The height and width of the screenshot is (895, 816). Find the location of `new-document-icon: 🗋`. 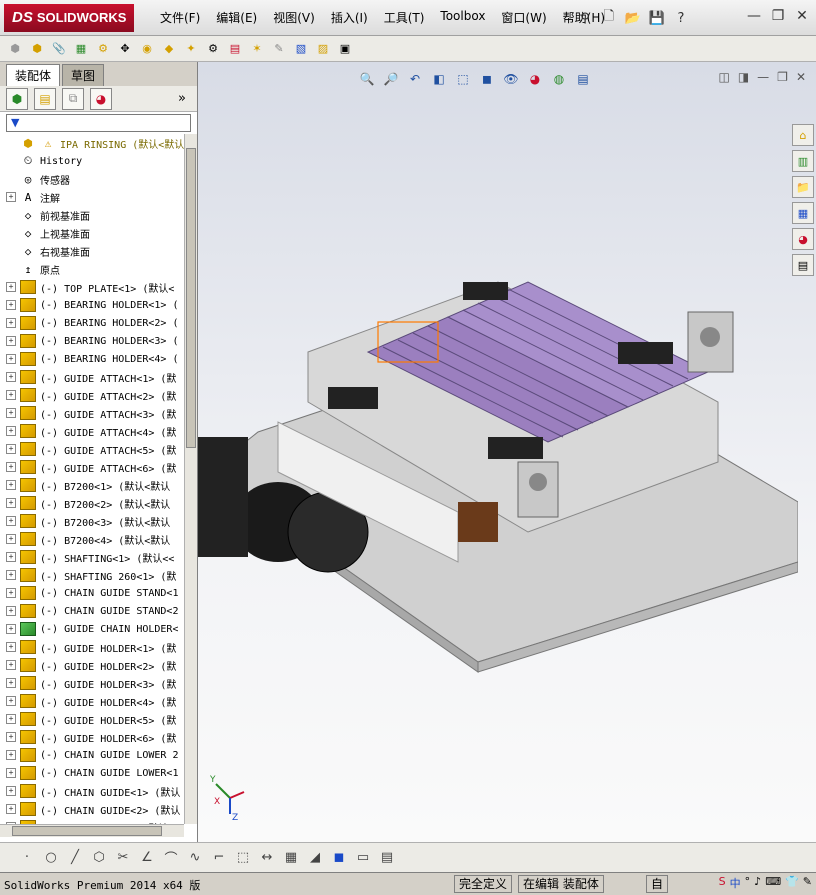

new-document-icon: 🗋 is located at coordinates (609, 18).